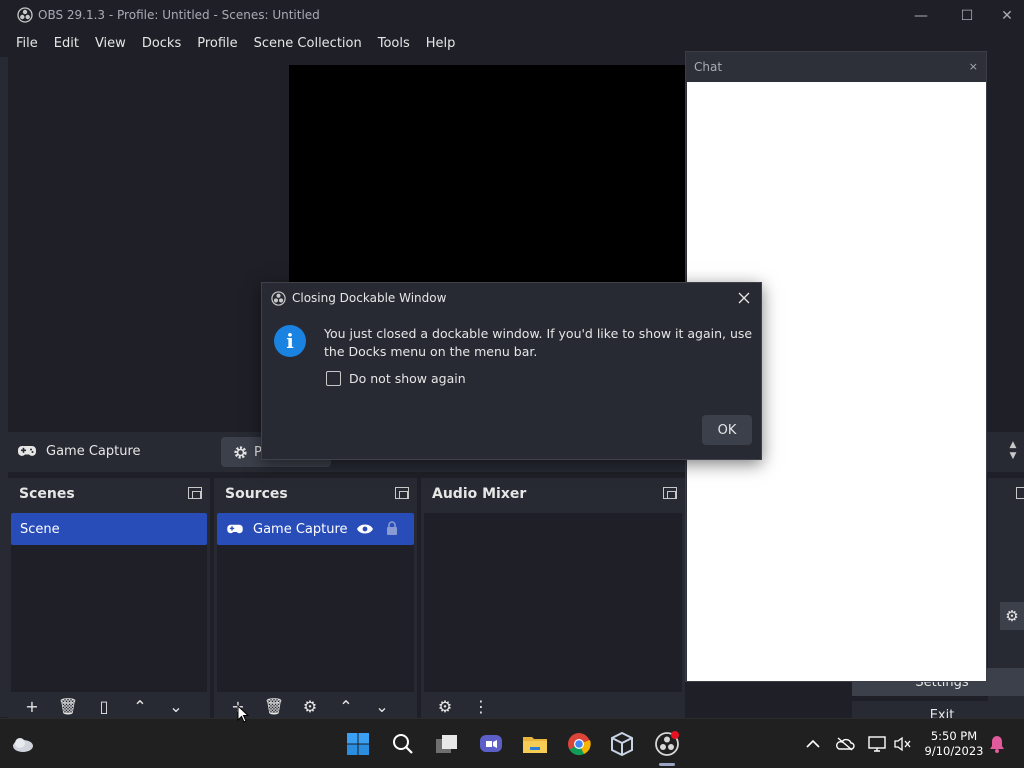 The image size is (1024, 768). What do you see at coordinates (365, 529) in the screenshot?
I see `eye-icon` at bounding box center [365, 529].